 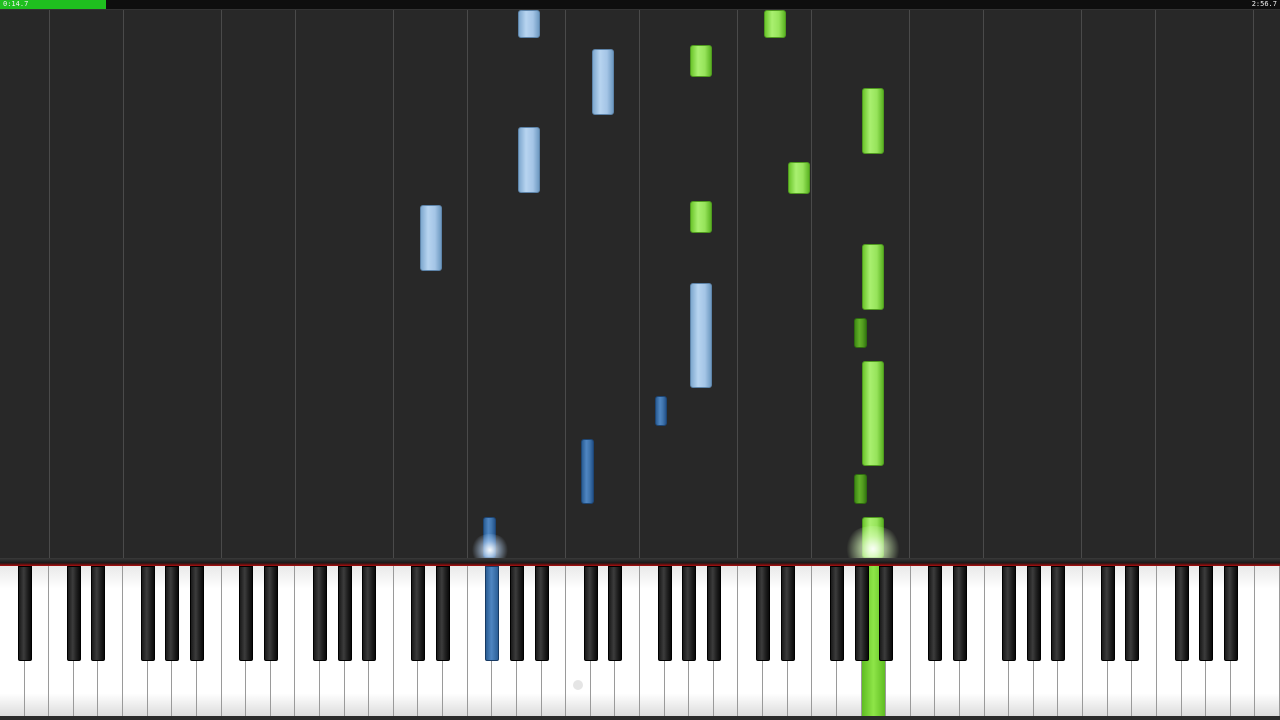 I want to click on keyboard-bottom-rail, so click(x=640, y=718).